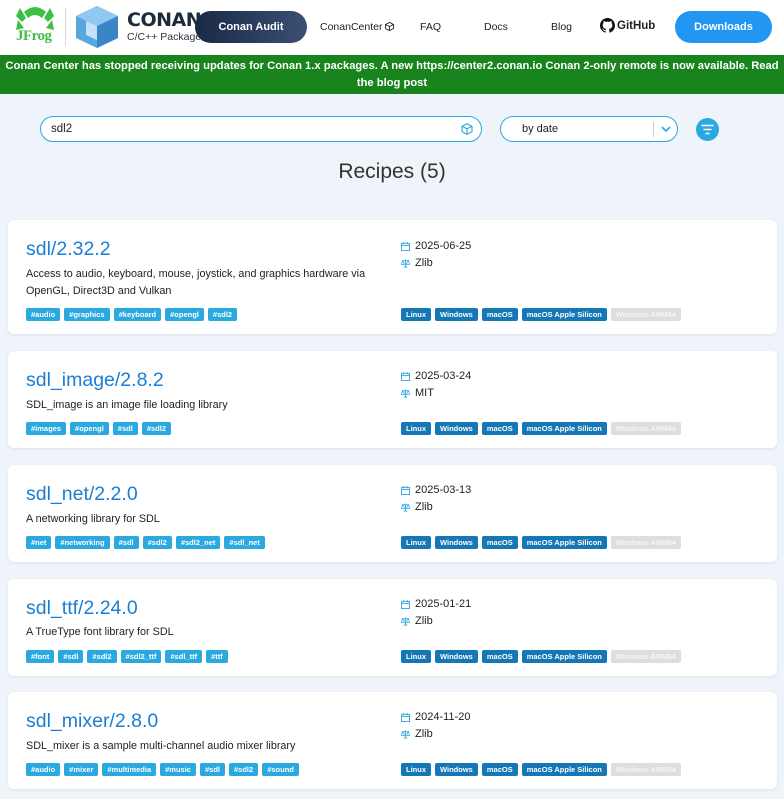 This screenshot has height=799, width=784. What do you see at coordinates (430, 27) in the screenshot?
I see `nav-faq: FAQ` at bounding box center [430, 27].